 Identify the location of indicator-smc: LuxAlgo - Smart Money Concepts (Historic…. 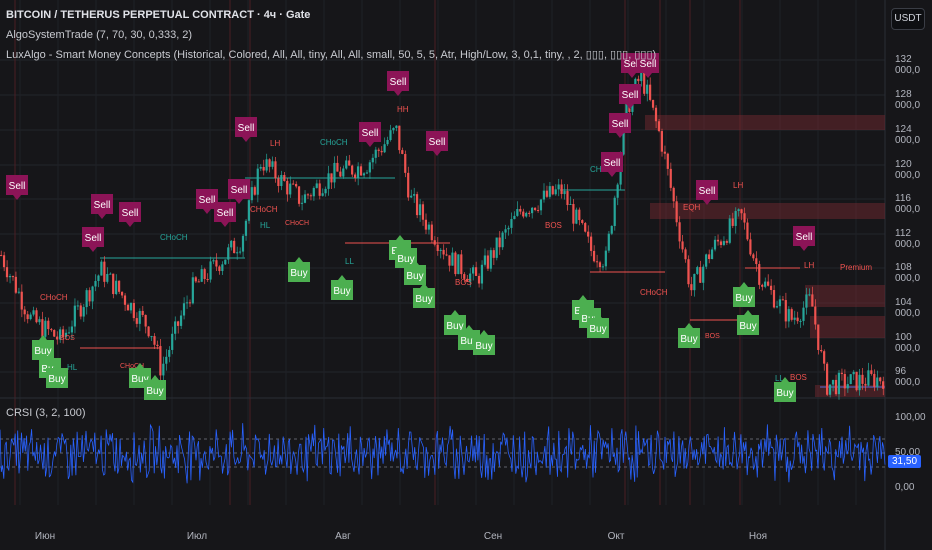
(331, 54).